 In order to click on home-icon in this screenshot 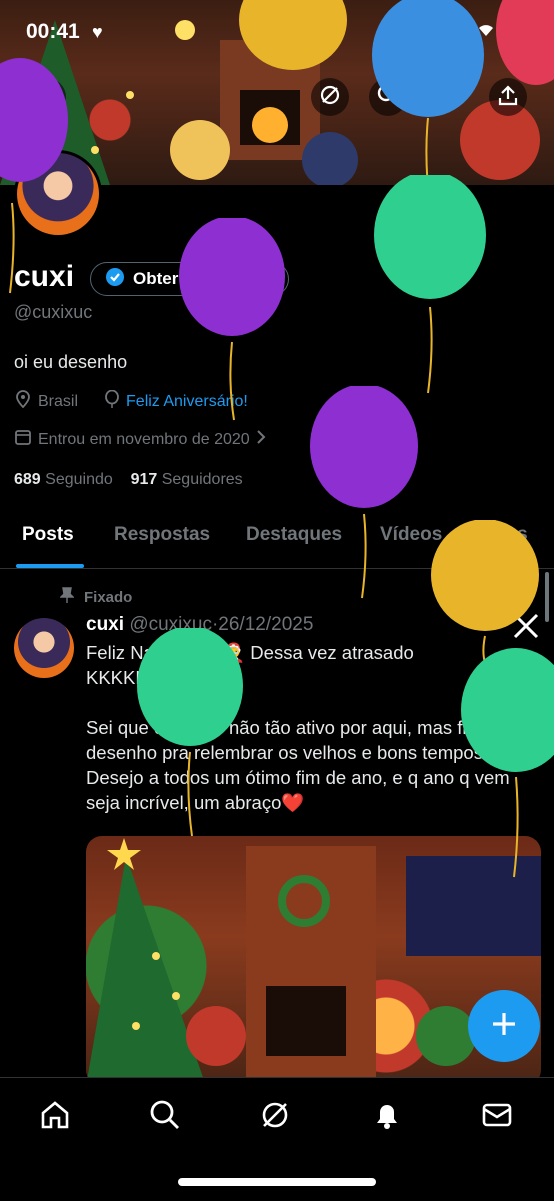, I will do `click(55, 1117)`.